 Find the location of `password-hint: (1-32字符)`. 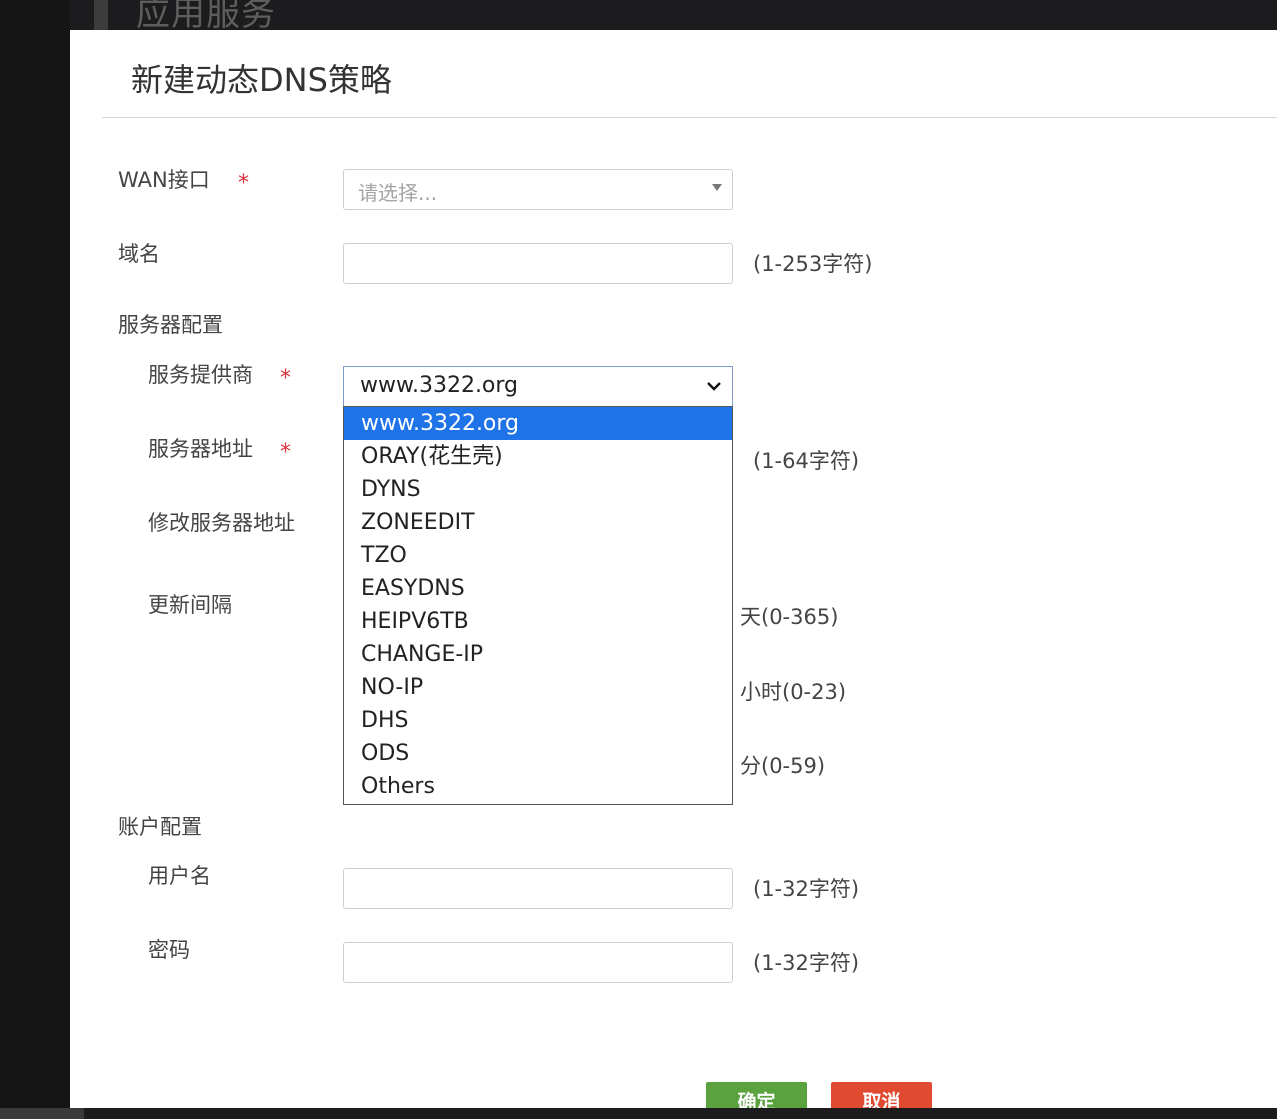

password-hint: (1-32字符) is located at coordinates (806, 963).